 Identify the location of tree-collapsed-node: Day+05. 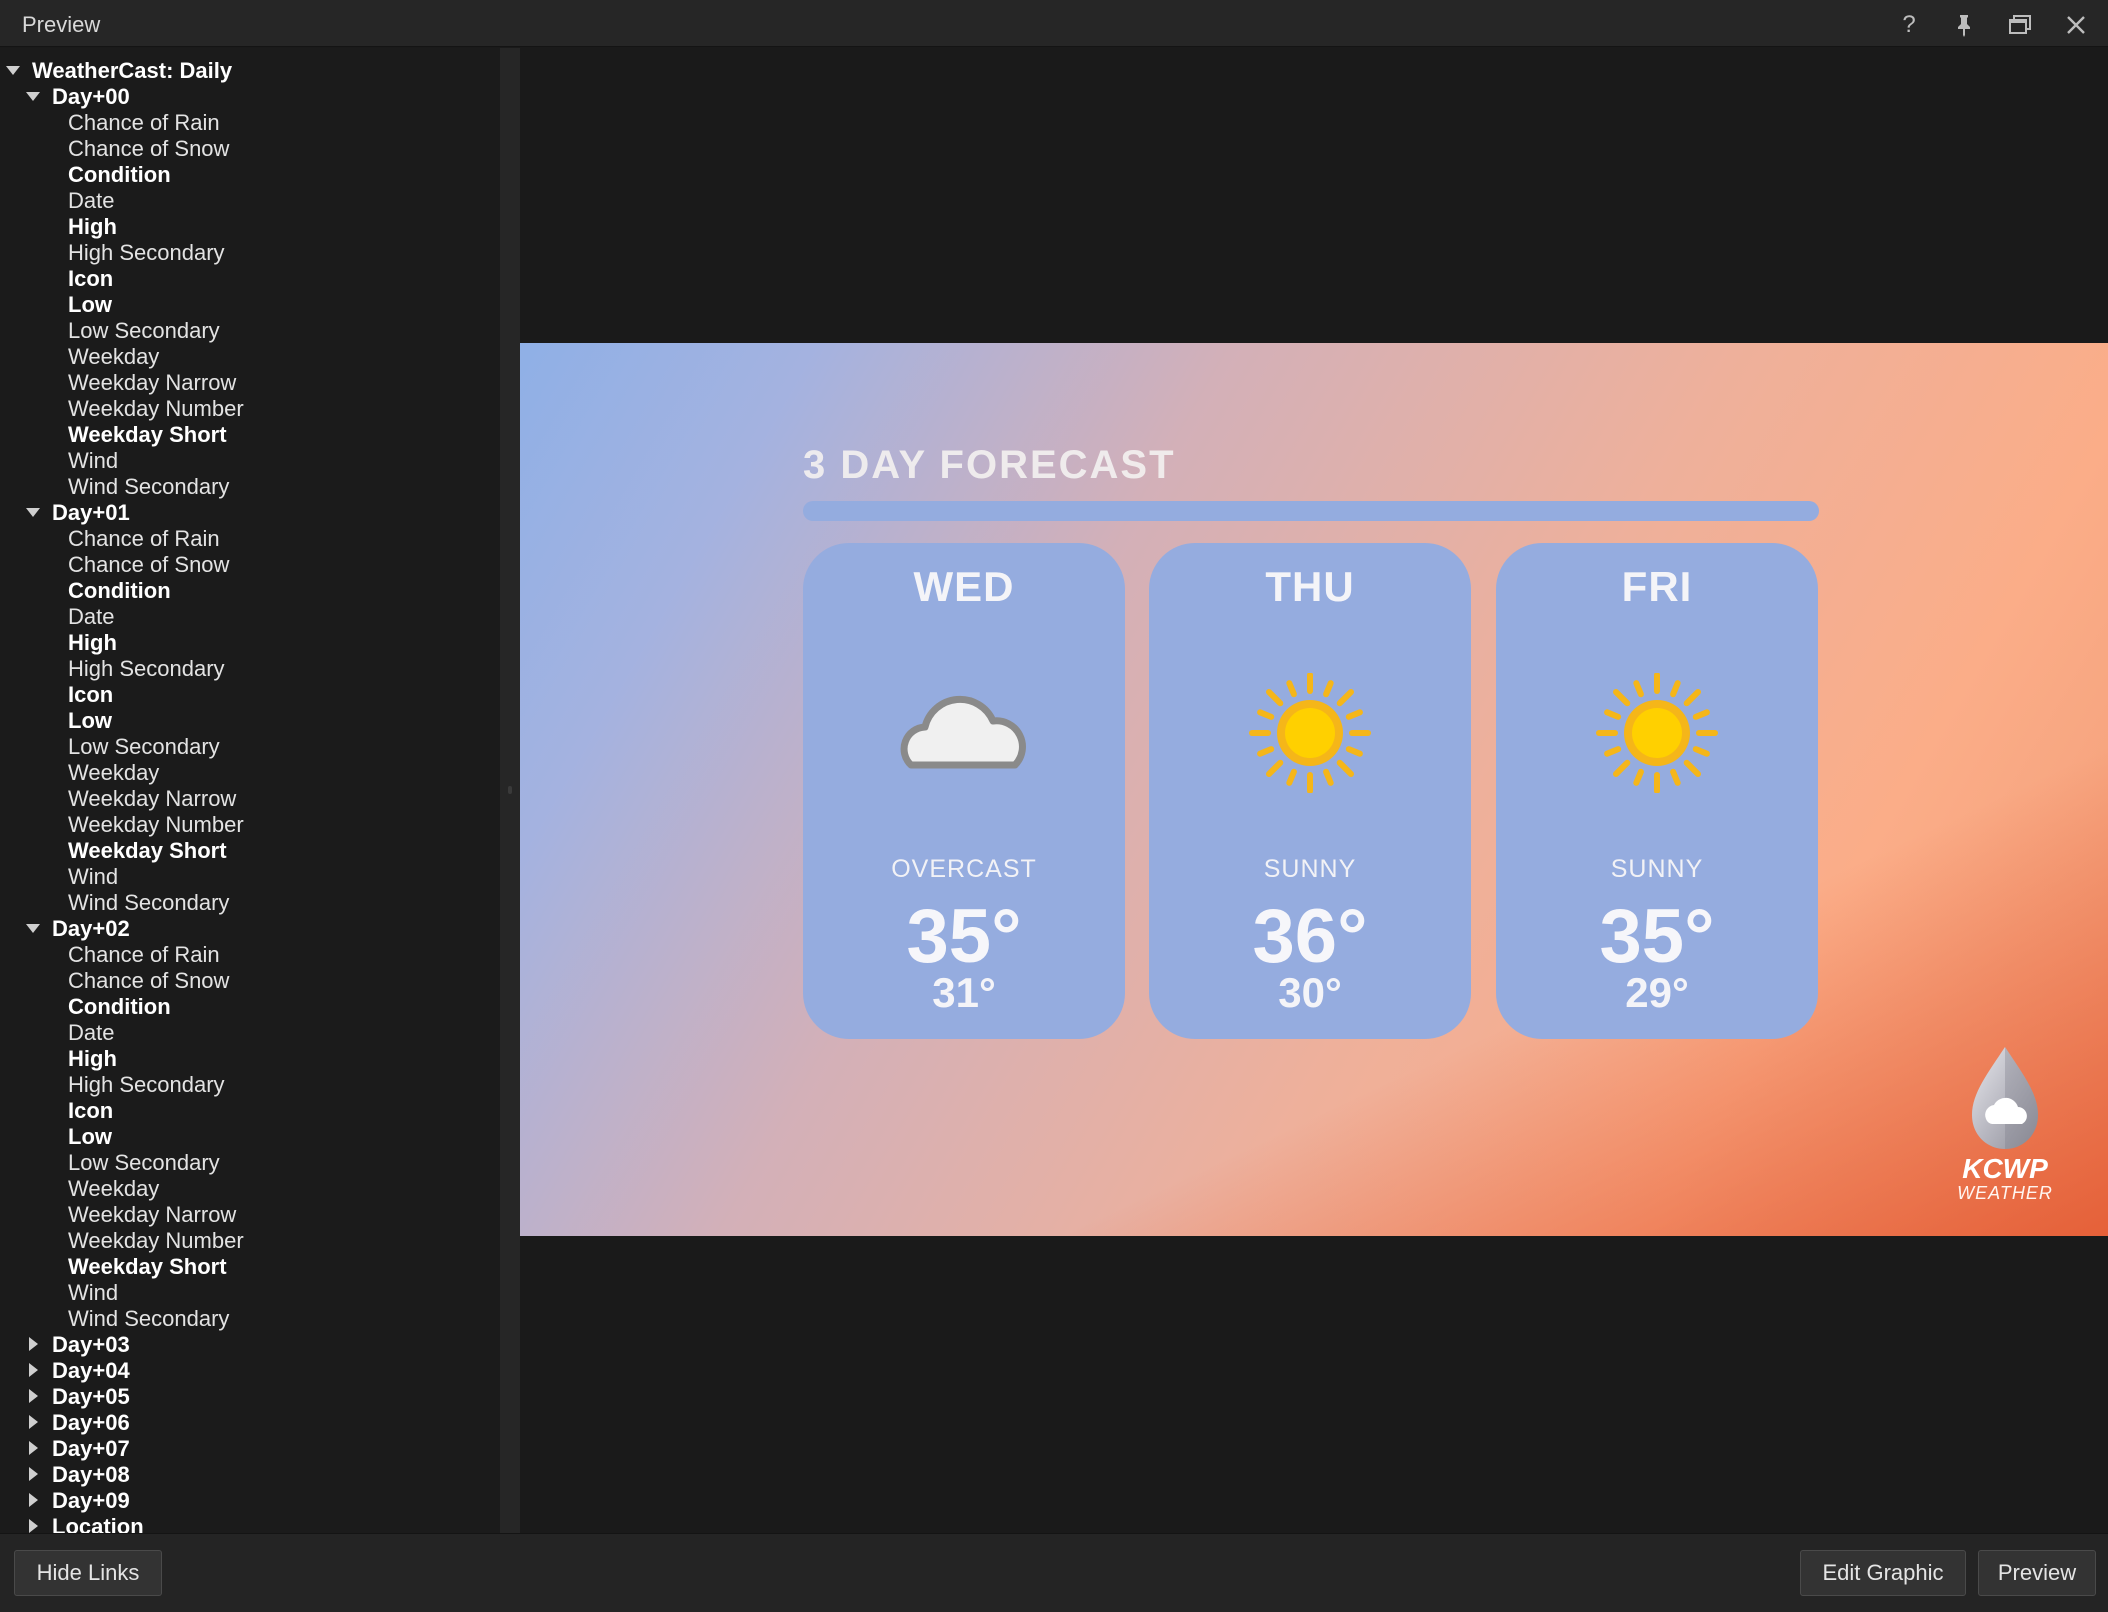
(78, 1397).